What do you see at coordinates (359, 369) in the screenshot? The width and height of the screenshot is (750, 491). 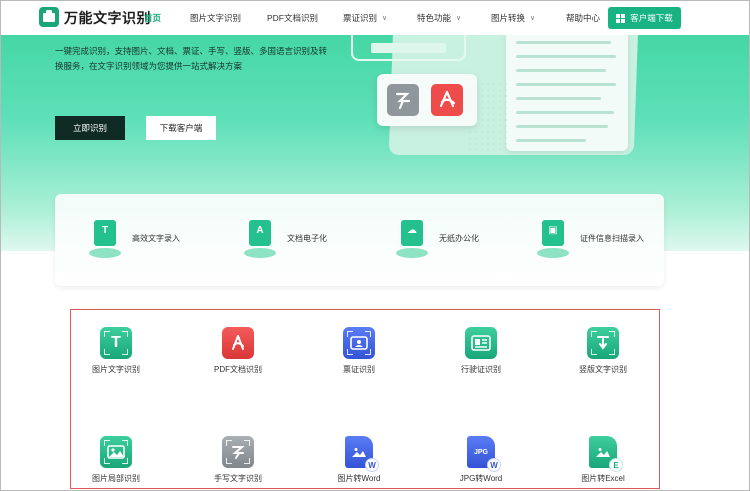 I see `tool-label: 票证识别` at bounding box center [359, 369].